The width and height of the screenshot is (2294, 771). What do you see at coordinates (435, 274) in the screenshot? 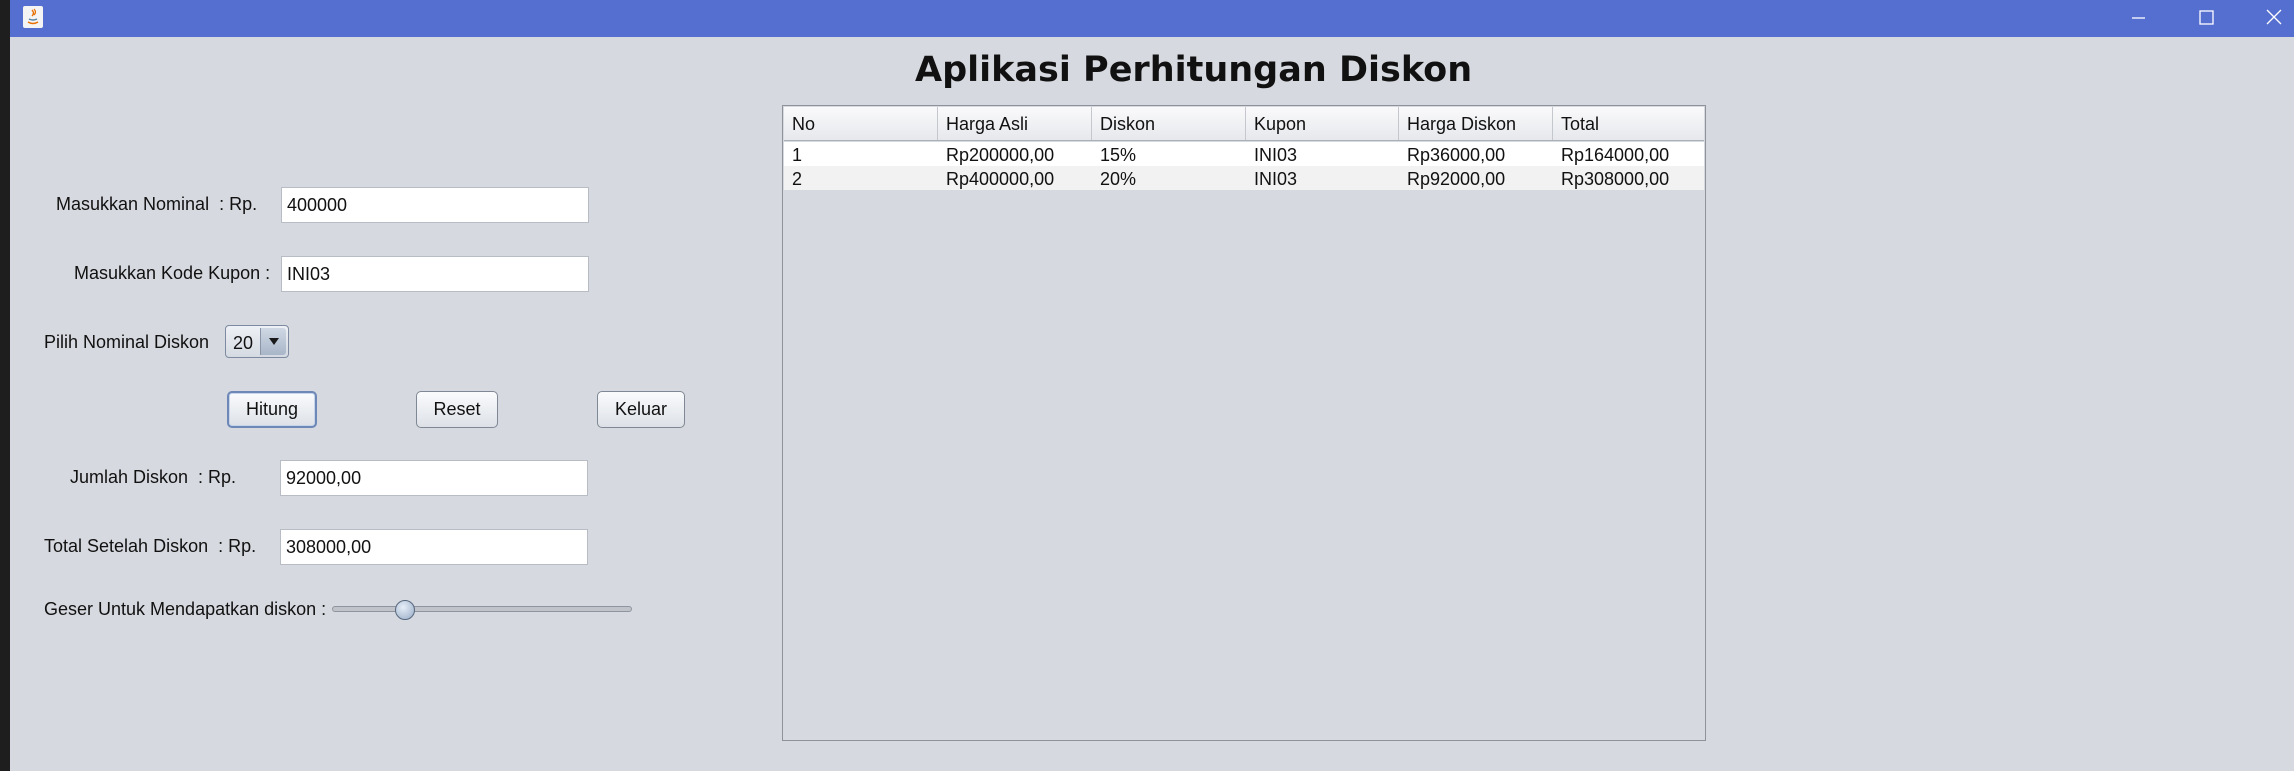
I see `kupon-input: INI03` at bounding box center [435, 274].